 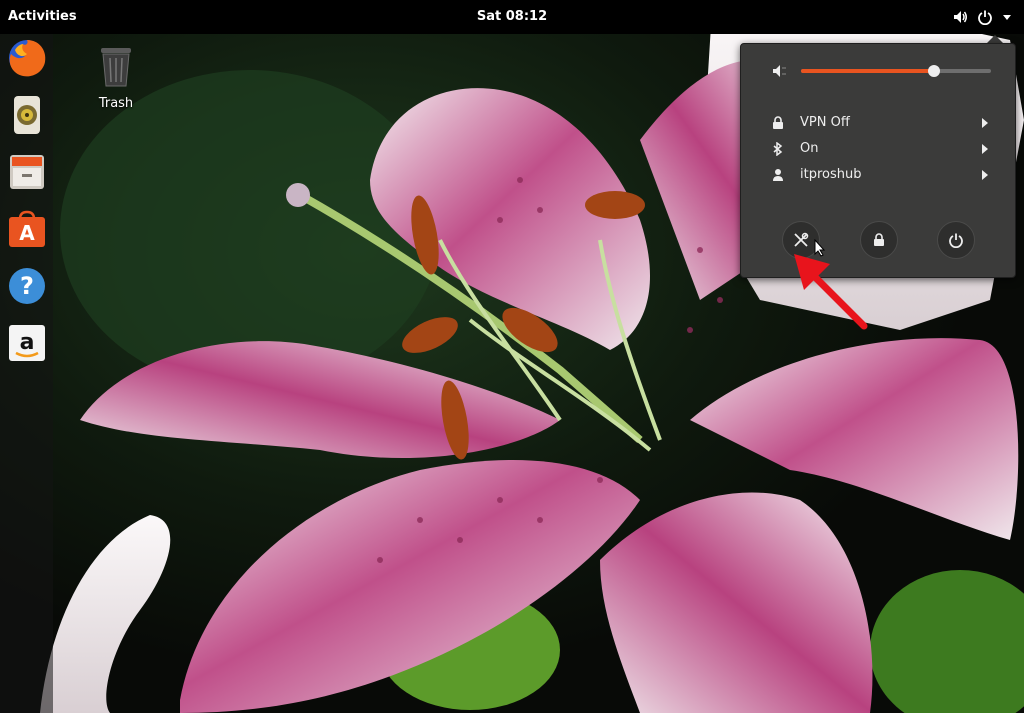 I want to click on vpn-label: VPN Off, so click(x=825, y=122).